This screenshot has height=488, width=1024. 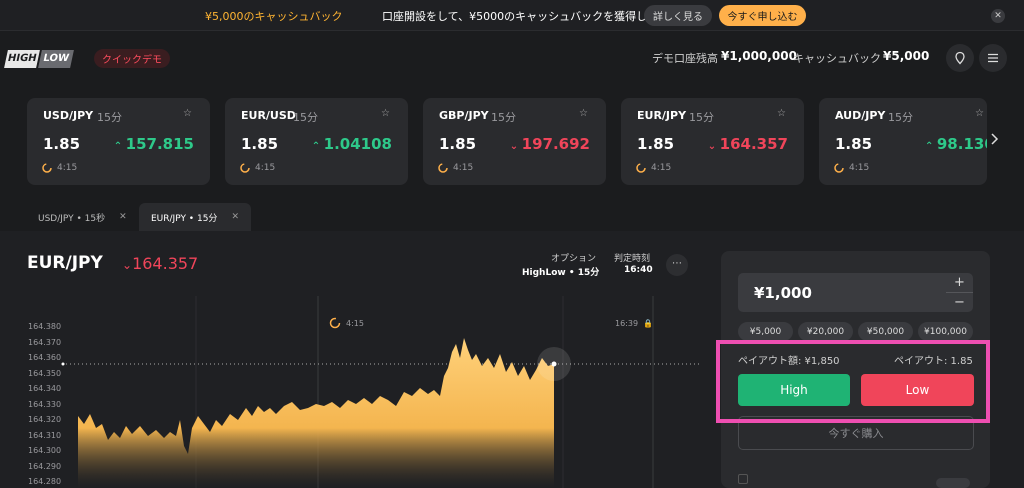 What do you see at coordinates (45, 466) in the screenshot?
I see `y-tick: 164.290` at bounding box center [45, 466].